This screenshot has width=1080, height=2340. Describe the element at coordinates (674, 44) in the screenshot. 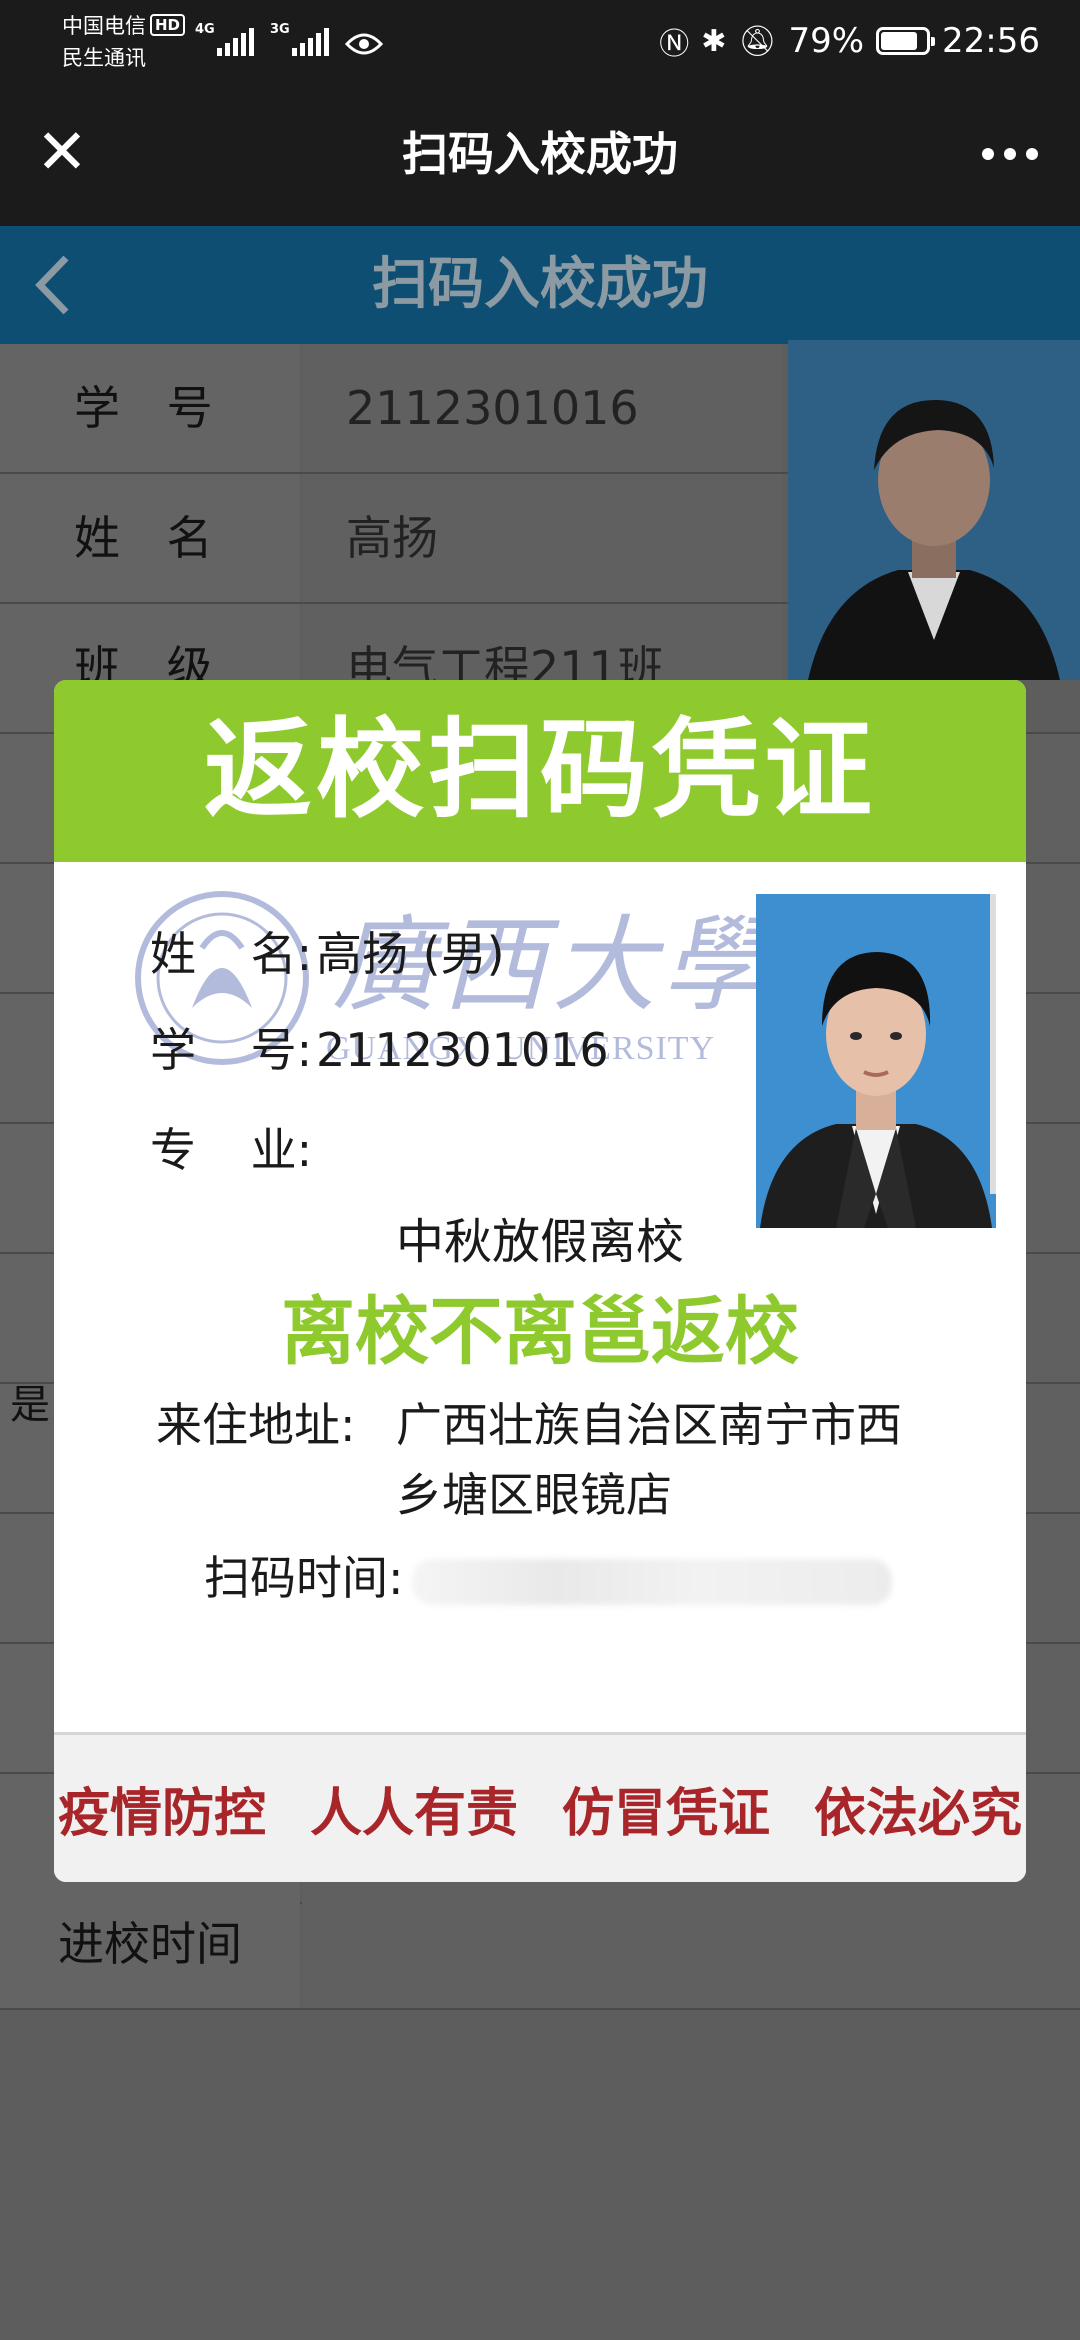

I see `nfc-icon: Ⓝ` at that location.